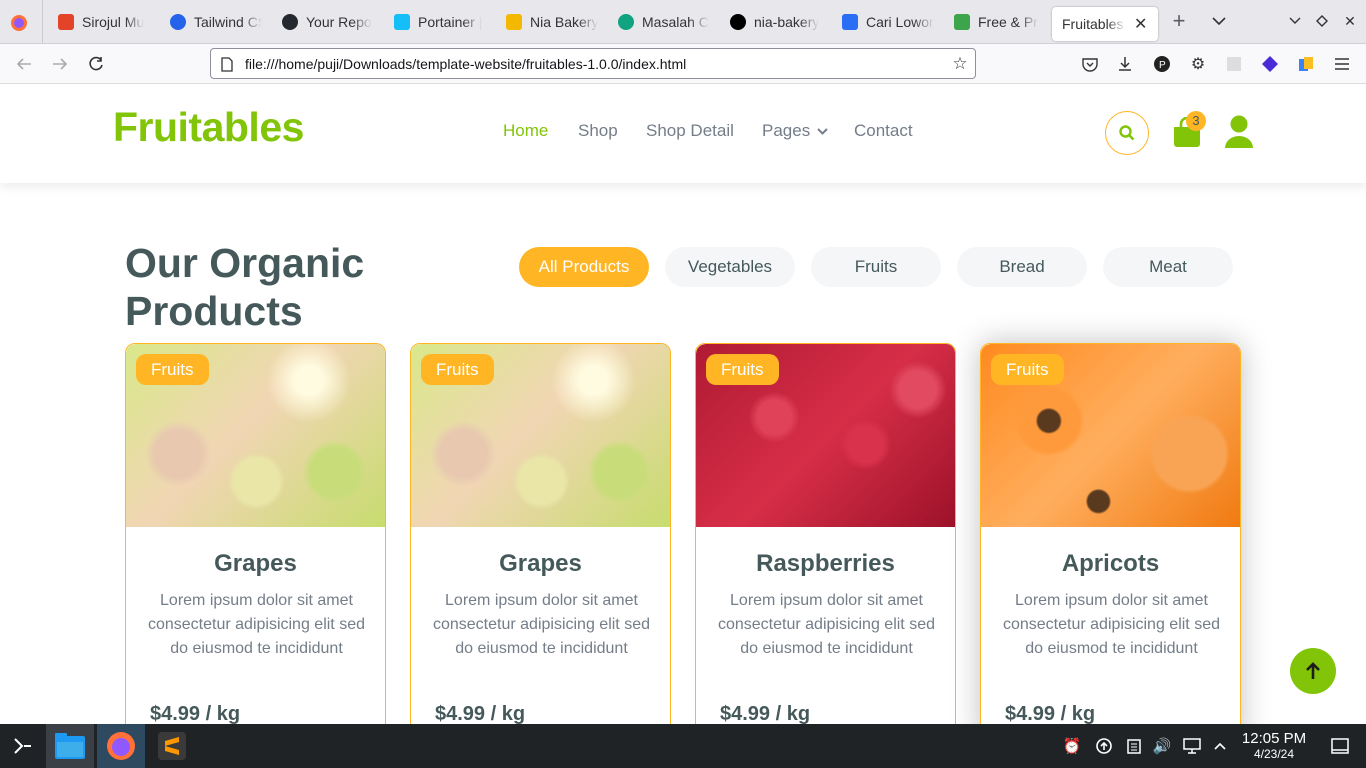 The image size is (1366, 768). Describe the element at coordinates (1134, 746) in the screenshot. I see `clipboard-icon` at that location.